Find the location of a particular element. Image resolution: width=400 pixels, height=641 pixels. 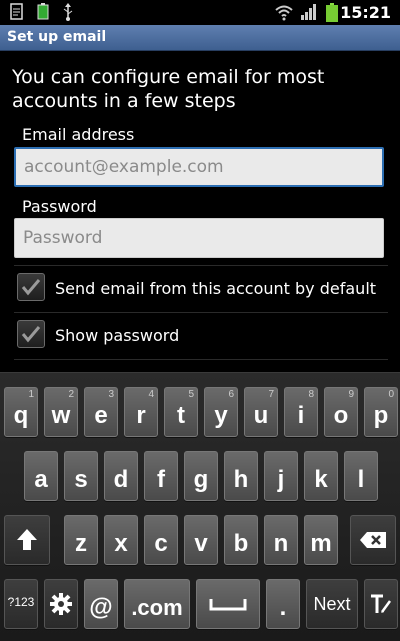

key-k: k is located at coordinates (321, 476).